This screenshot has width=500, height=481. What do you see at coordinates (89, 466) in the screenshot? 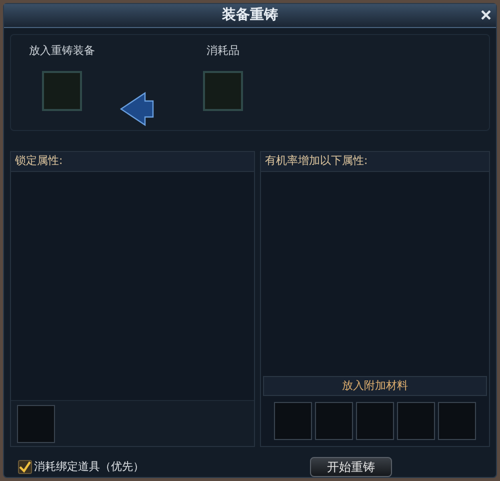
I see `checkbox-label: 消耗绑定道具（优先）` at bounding box center [89, 466].